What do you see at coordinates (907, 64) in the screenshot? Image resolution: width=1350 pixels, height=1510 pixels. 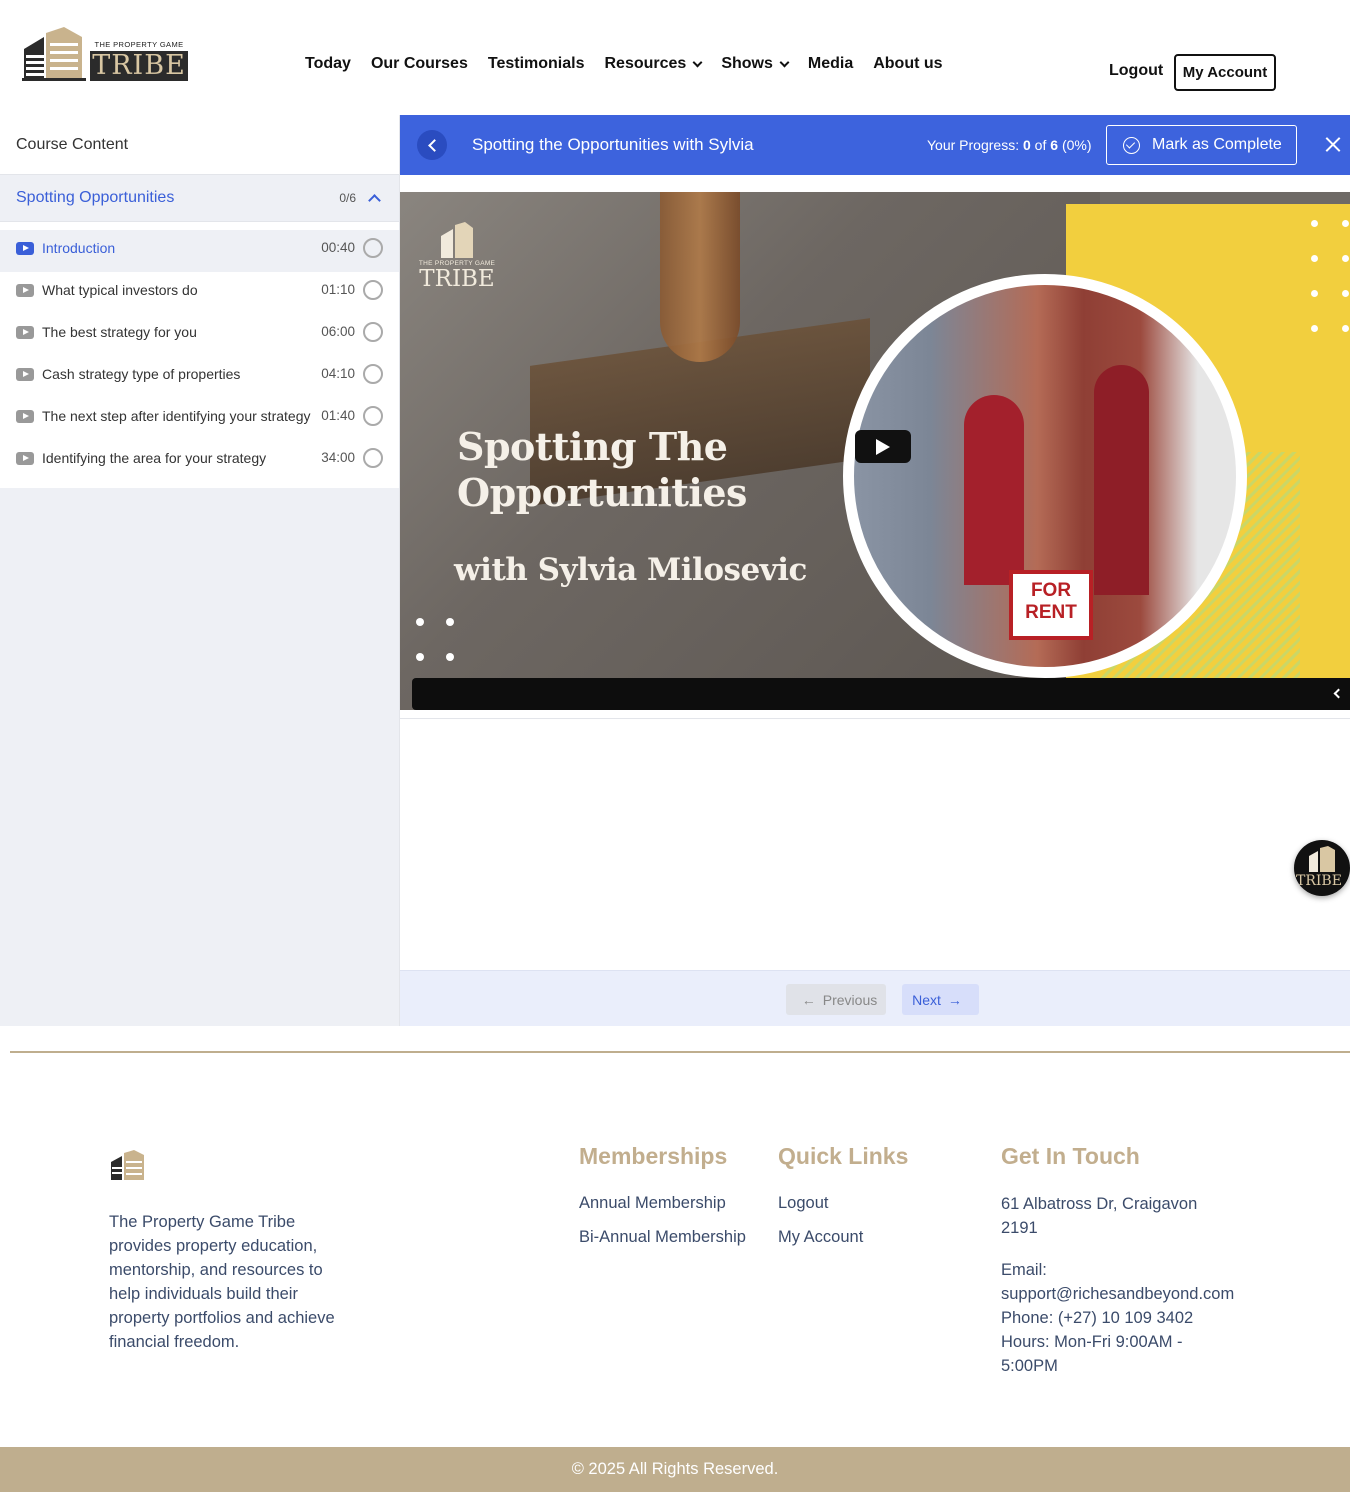 I see `nav-about-us: About us` at bounding box center [907, 64].